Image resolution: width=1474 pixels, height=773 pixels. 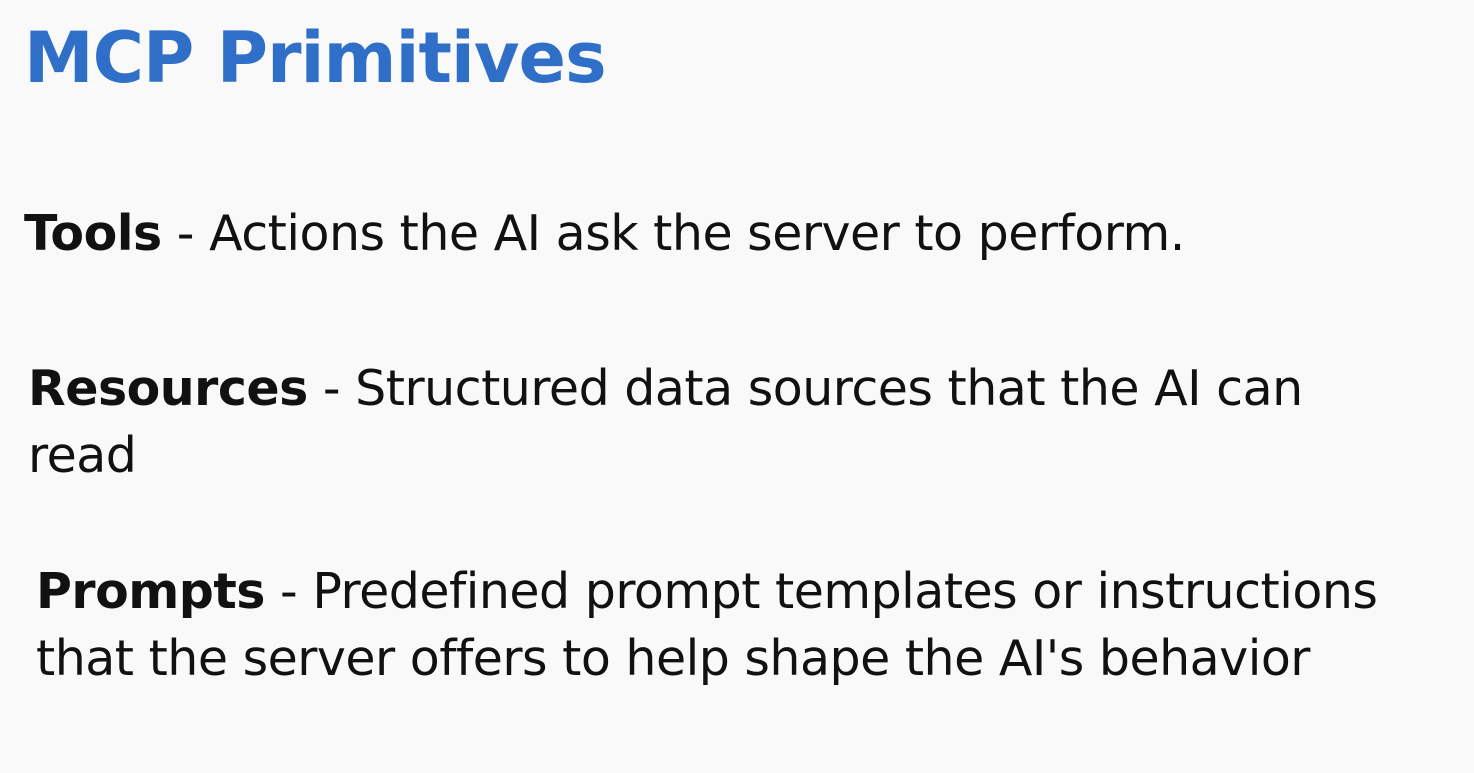 I want to click on primitive-term-tools: Tools, so click(x=93, y=233).